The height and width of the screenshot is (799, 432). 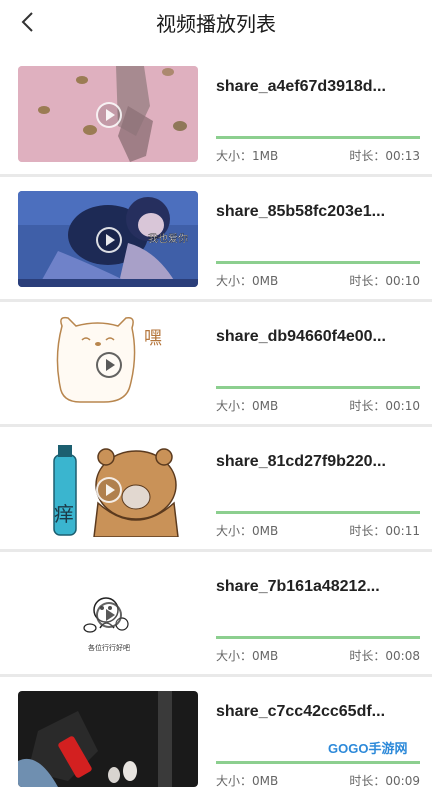 I want to click on video-thumbnail-2: 我也爱你, so click(x=108, y=239).